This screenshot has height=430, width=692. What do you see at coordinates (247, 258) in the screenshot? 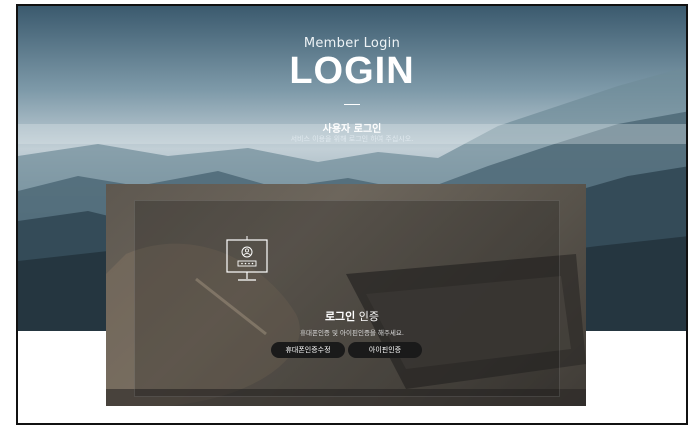
I see `monitor-user-icon` at bounding box center [247, 258].